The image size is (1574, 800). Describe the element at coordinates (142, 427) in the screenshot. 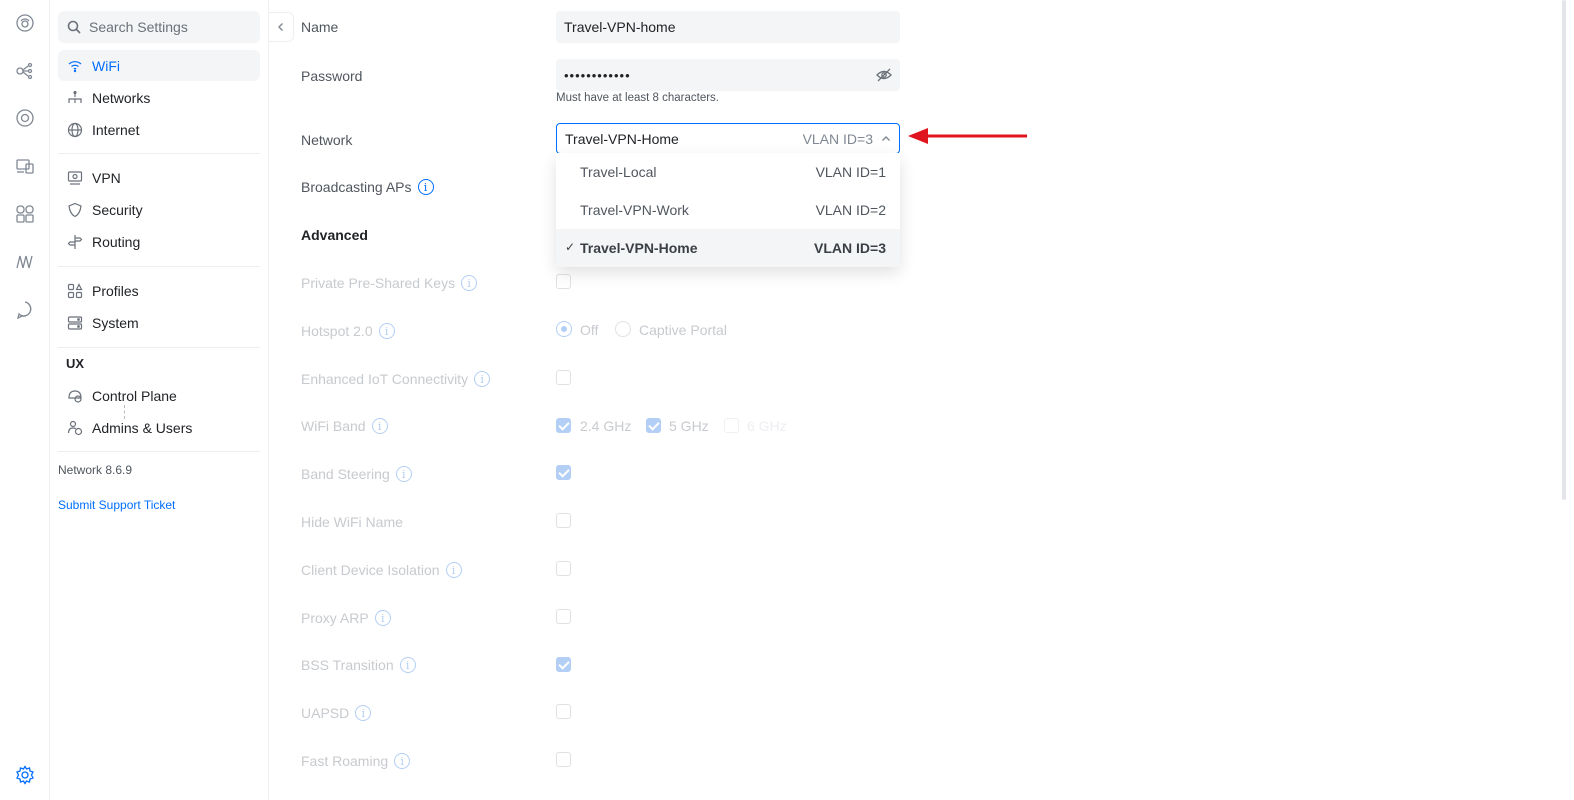

I see `sidebar-item-label: Admins & Users` at that location.